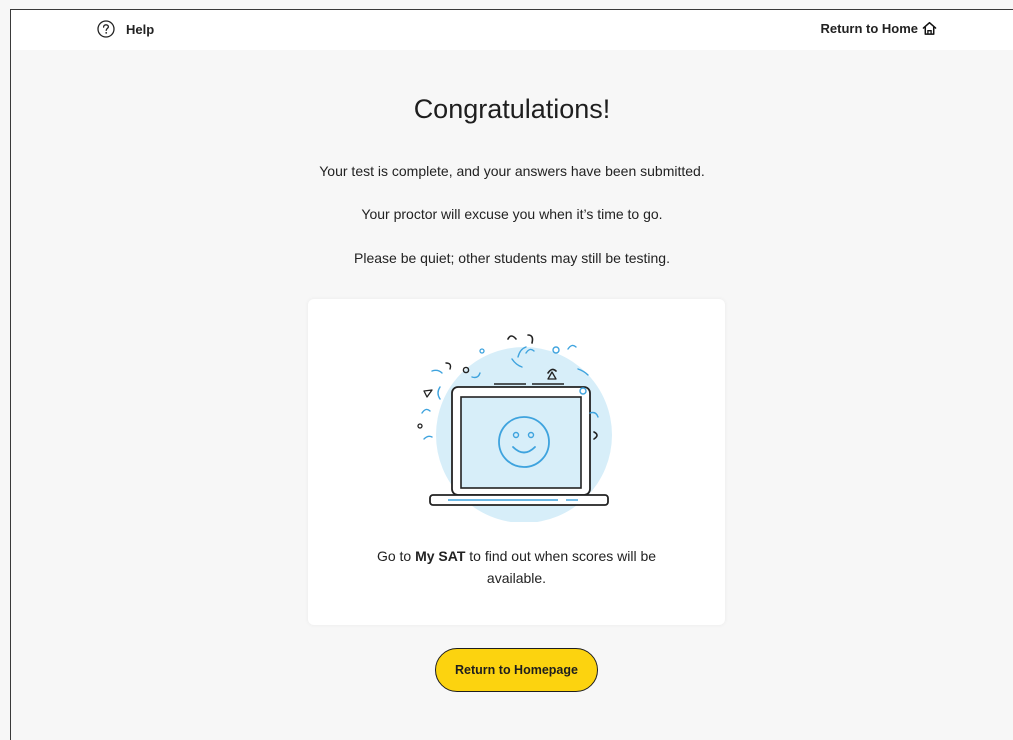 The image size is (1013, 740). What do you see at coordinates (512, 109) in the screenshot?
I see `page-title: Congratulations!` at bounding box center [512, 109].